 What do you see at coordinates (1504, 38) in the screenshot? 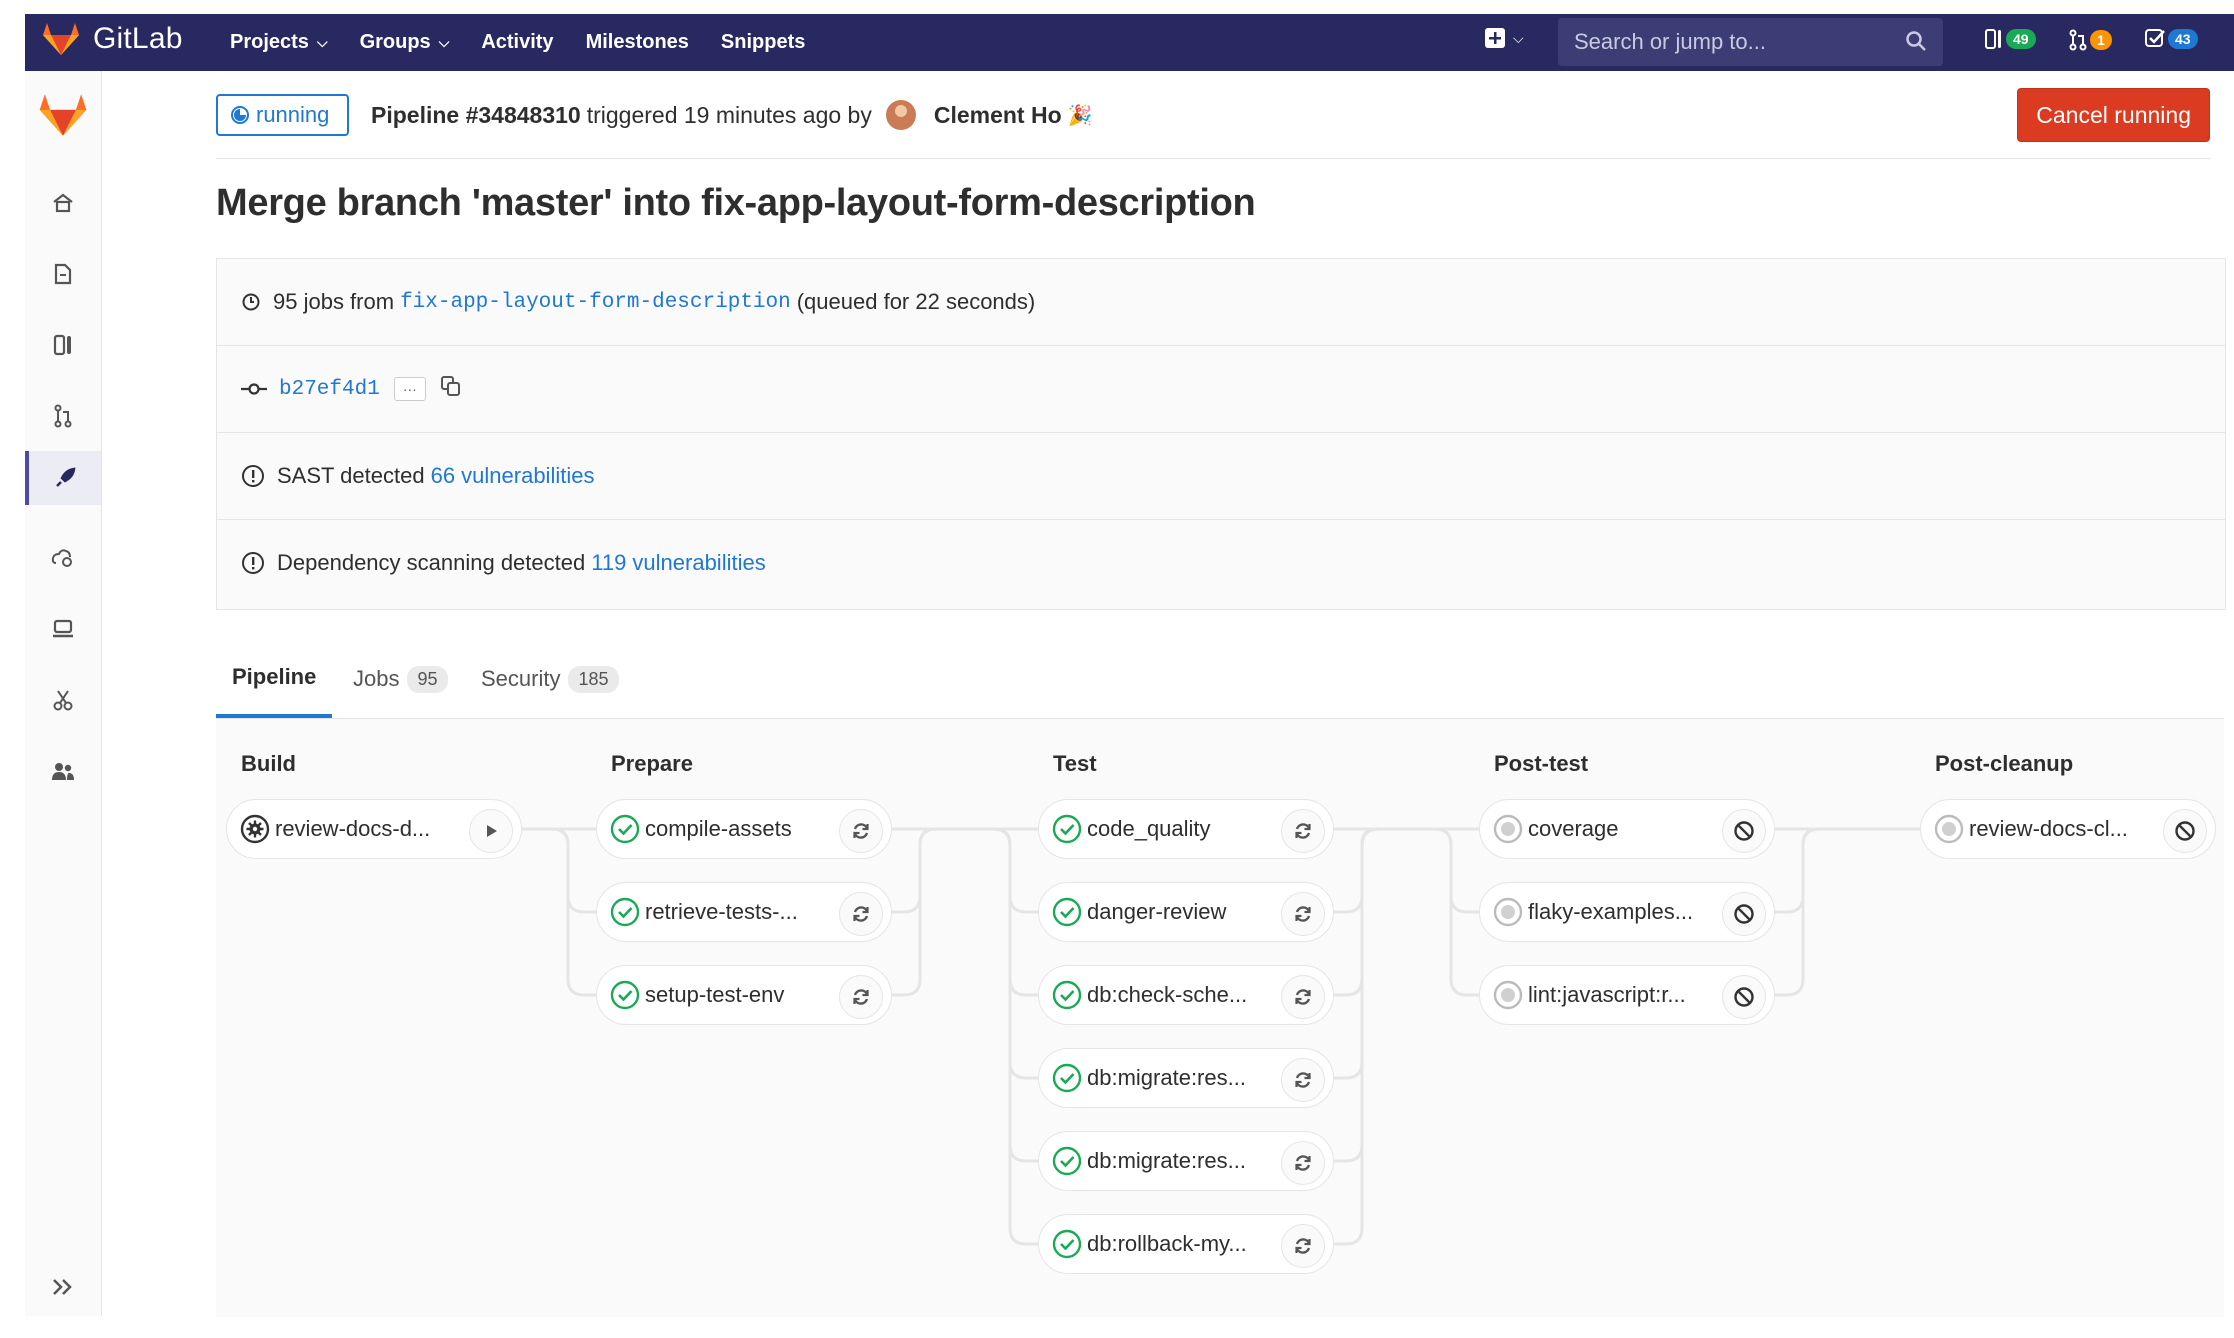
I see `new-dropdown-button: ⌵` at bounding box center [1504, 38].